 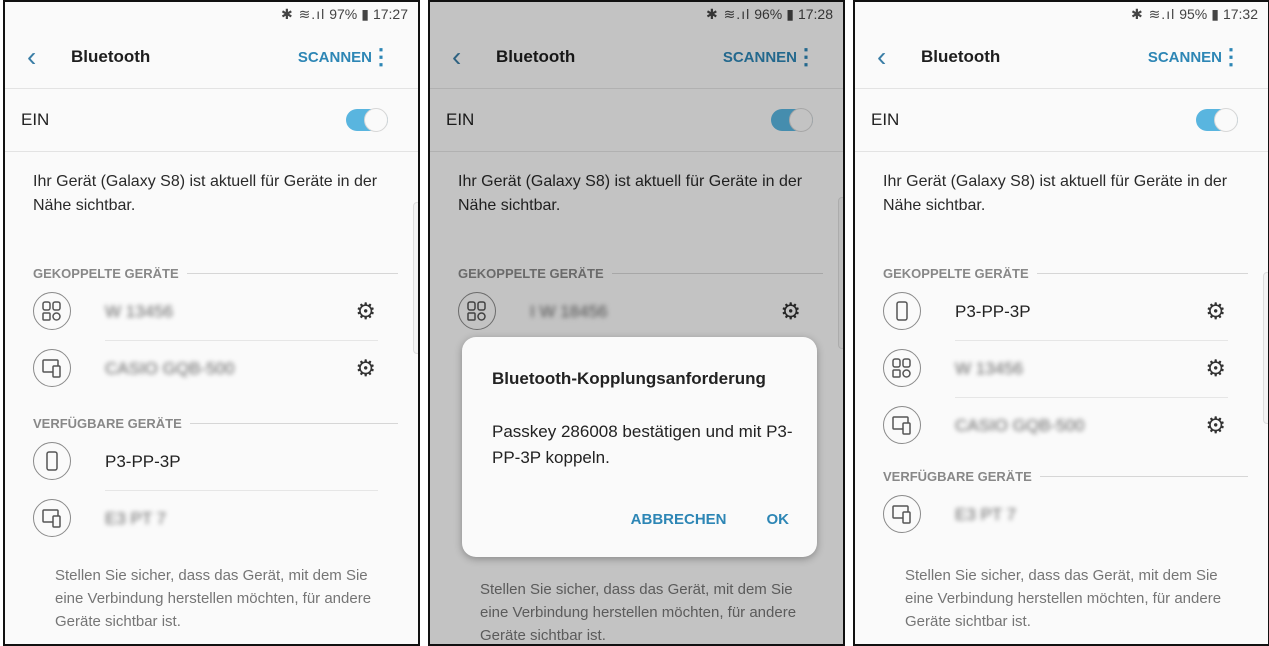 I want to click on clock: 17:27, so click(x=390, y=14).